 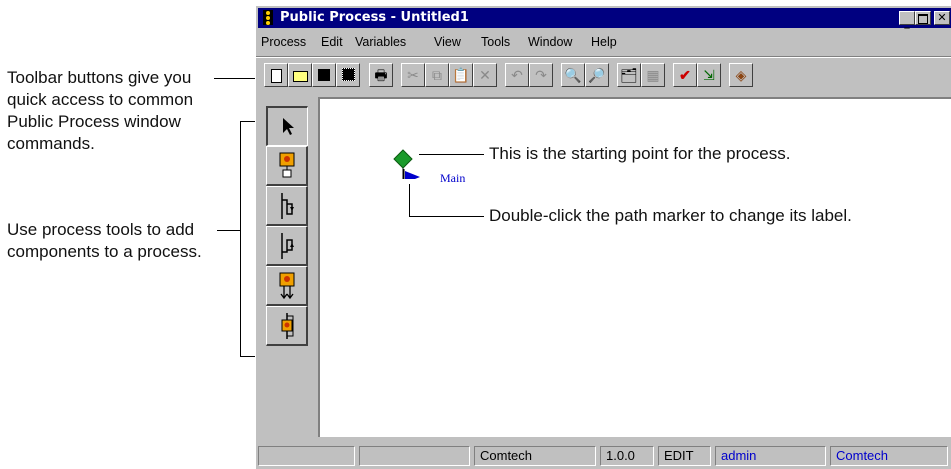 What do you see at coordinates (412, 175) in the screenshot?
I see `path-marker-flag-icon` at bounding box center [412, 175].